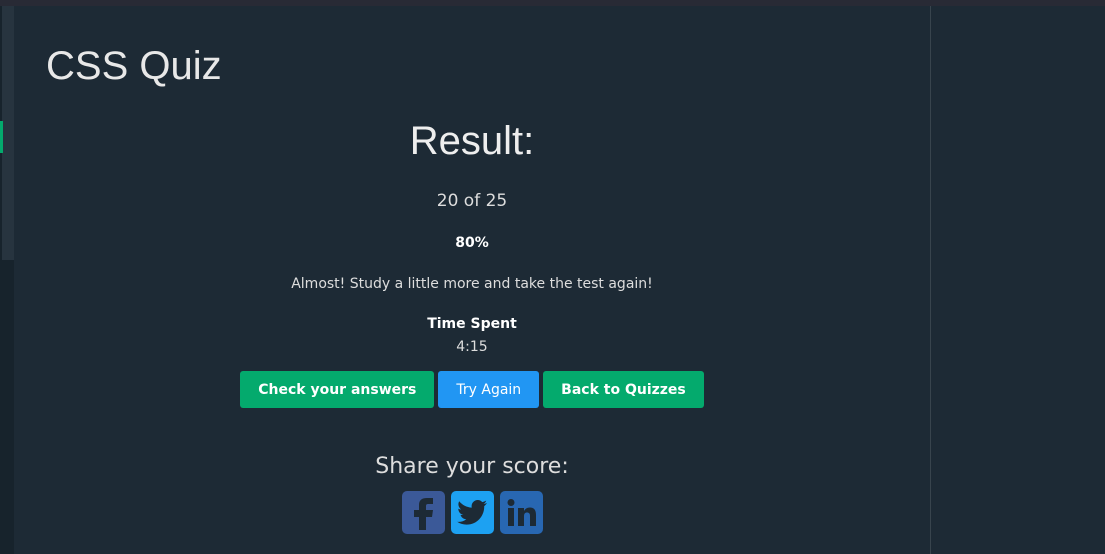 This screenshot has height=554, width=1105. I want to click on facebook-glyph, so click(423, 513).